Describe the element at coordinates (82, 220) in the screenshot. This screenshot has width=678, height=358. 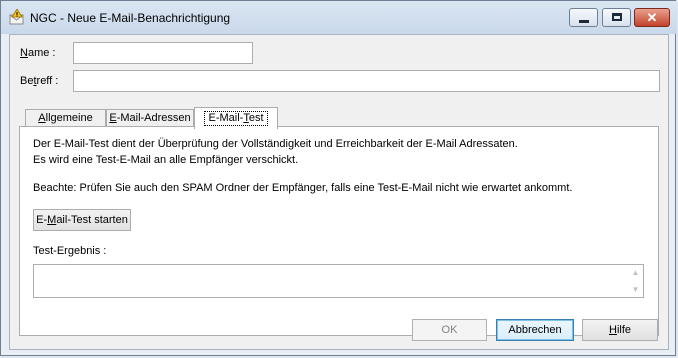
I see `start-email-test-button: E-Mail-Test starten` at that location.